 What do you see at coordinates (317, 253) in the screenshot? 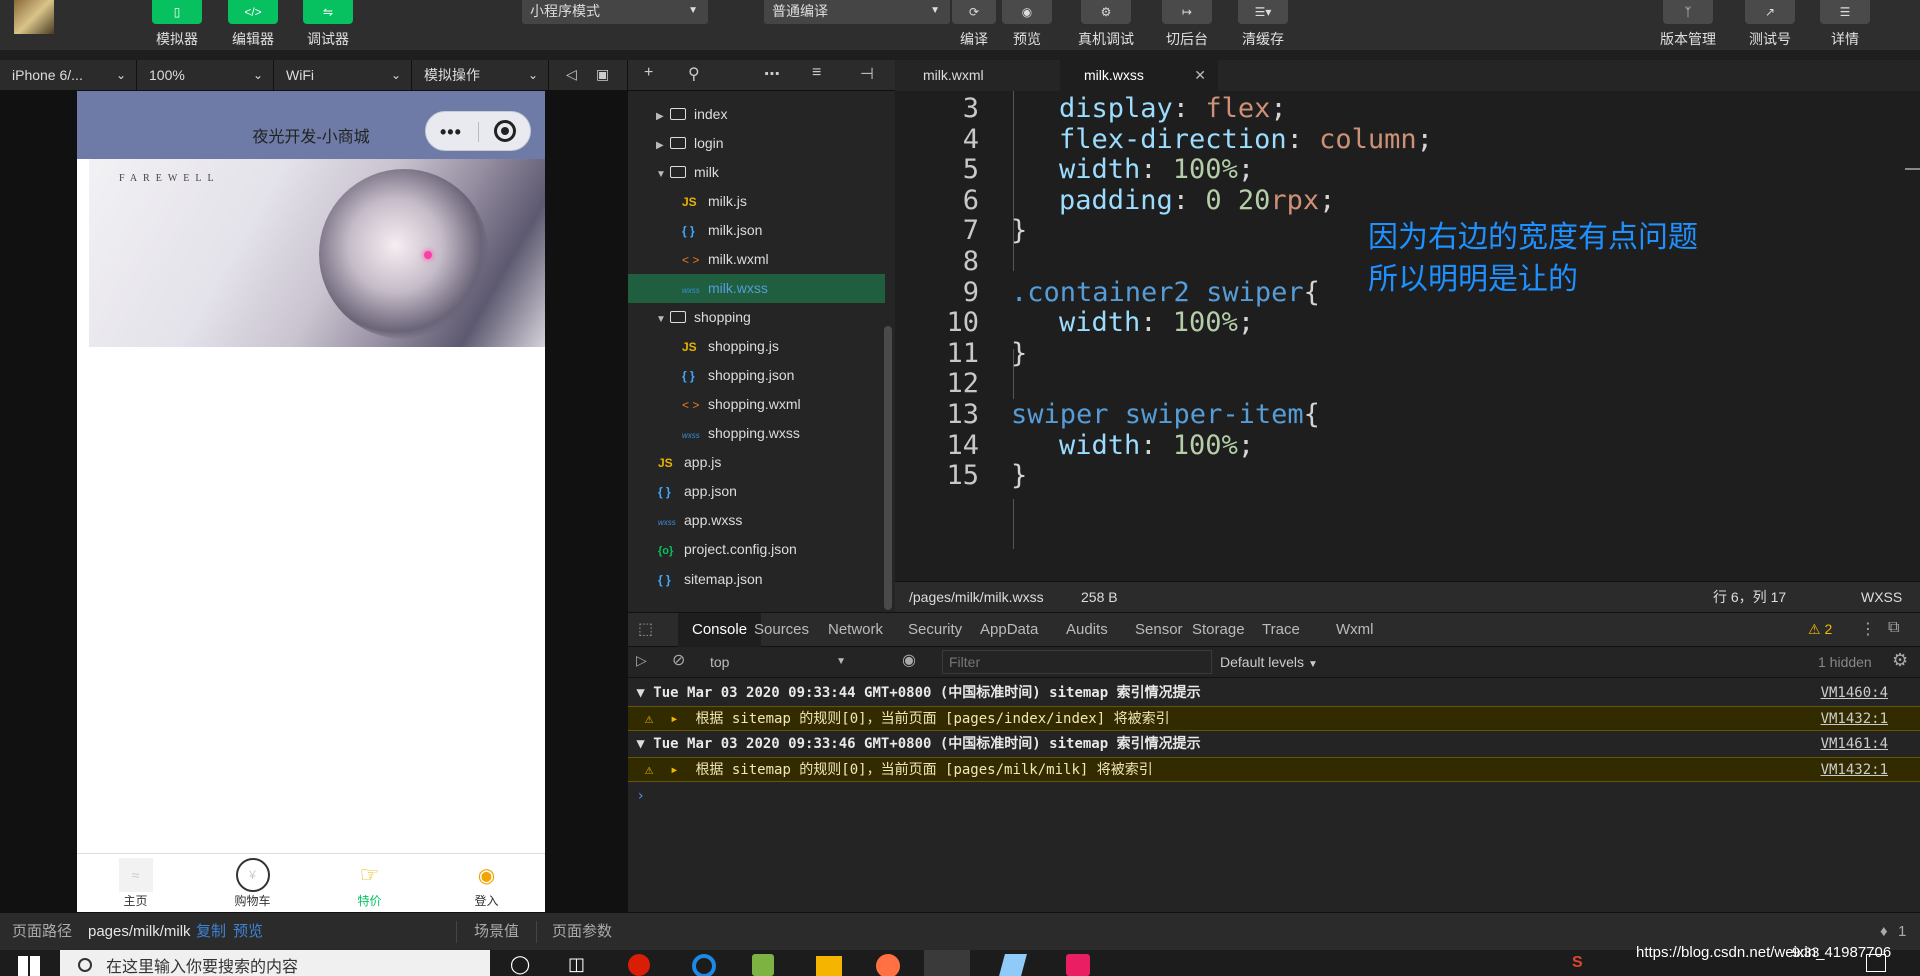
I see `banner-image: FAREWELL` at bounding box center [317, 253].